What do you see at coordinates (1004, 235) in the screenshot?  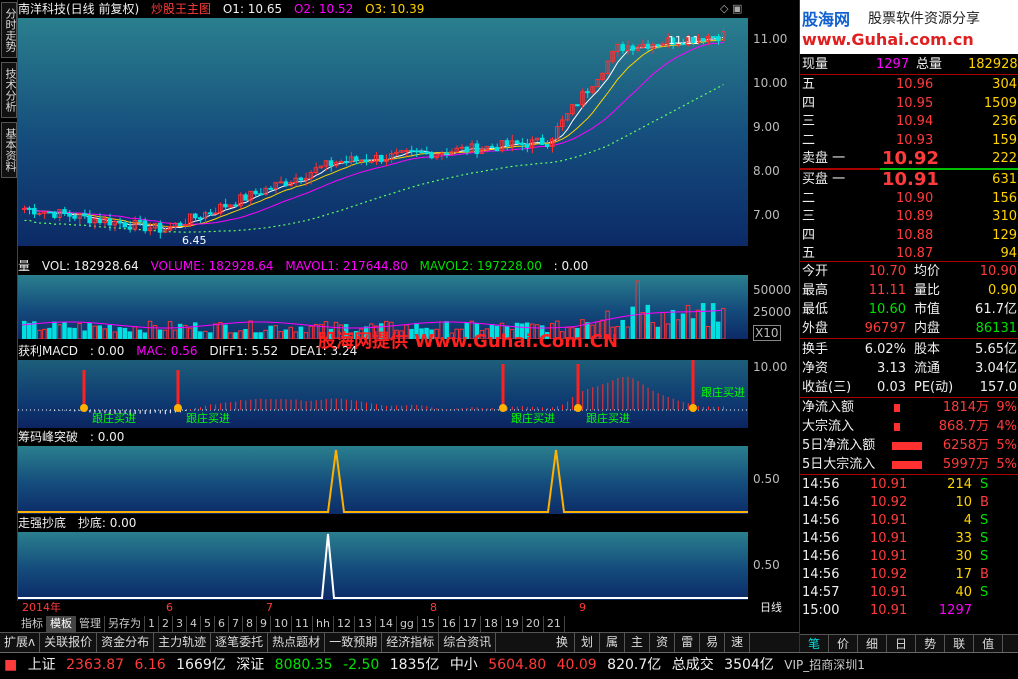 I see `level-volume: 129` at bounding box center [1004, 235].